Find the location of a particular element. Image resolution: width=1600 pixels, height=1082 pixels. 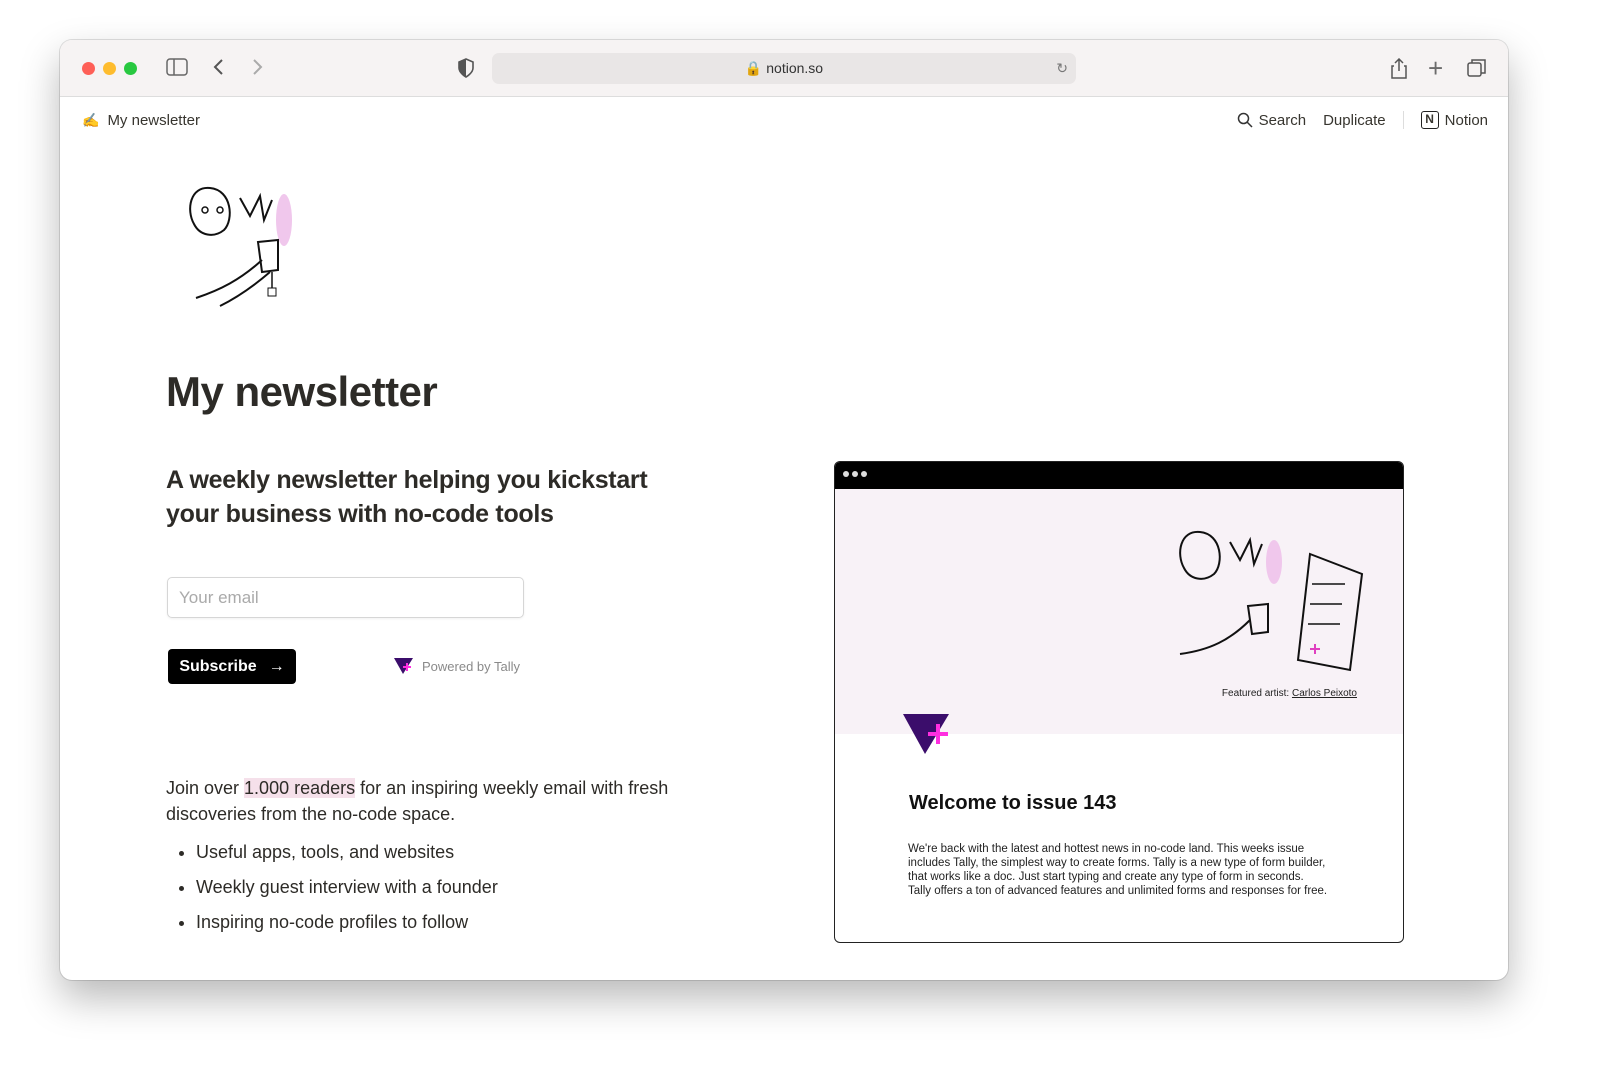

minimize-window-button is located at coordinates (109, 68).